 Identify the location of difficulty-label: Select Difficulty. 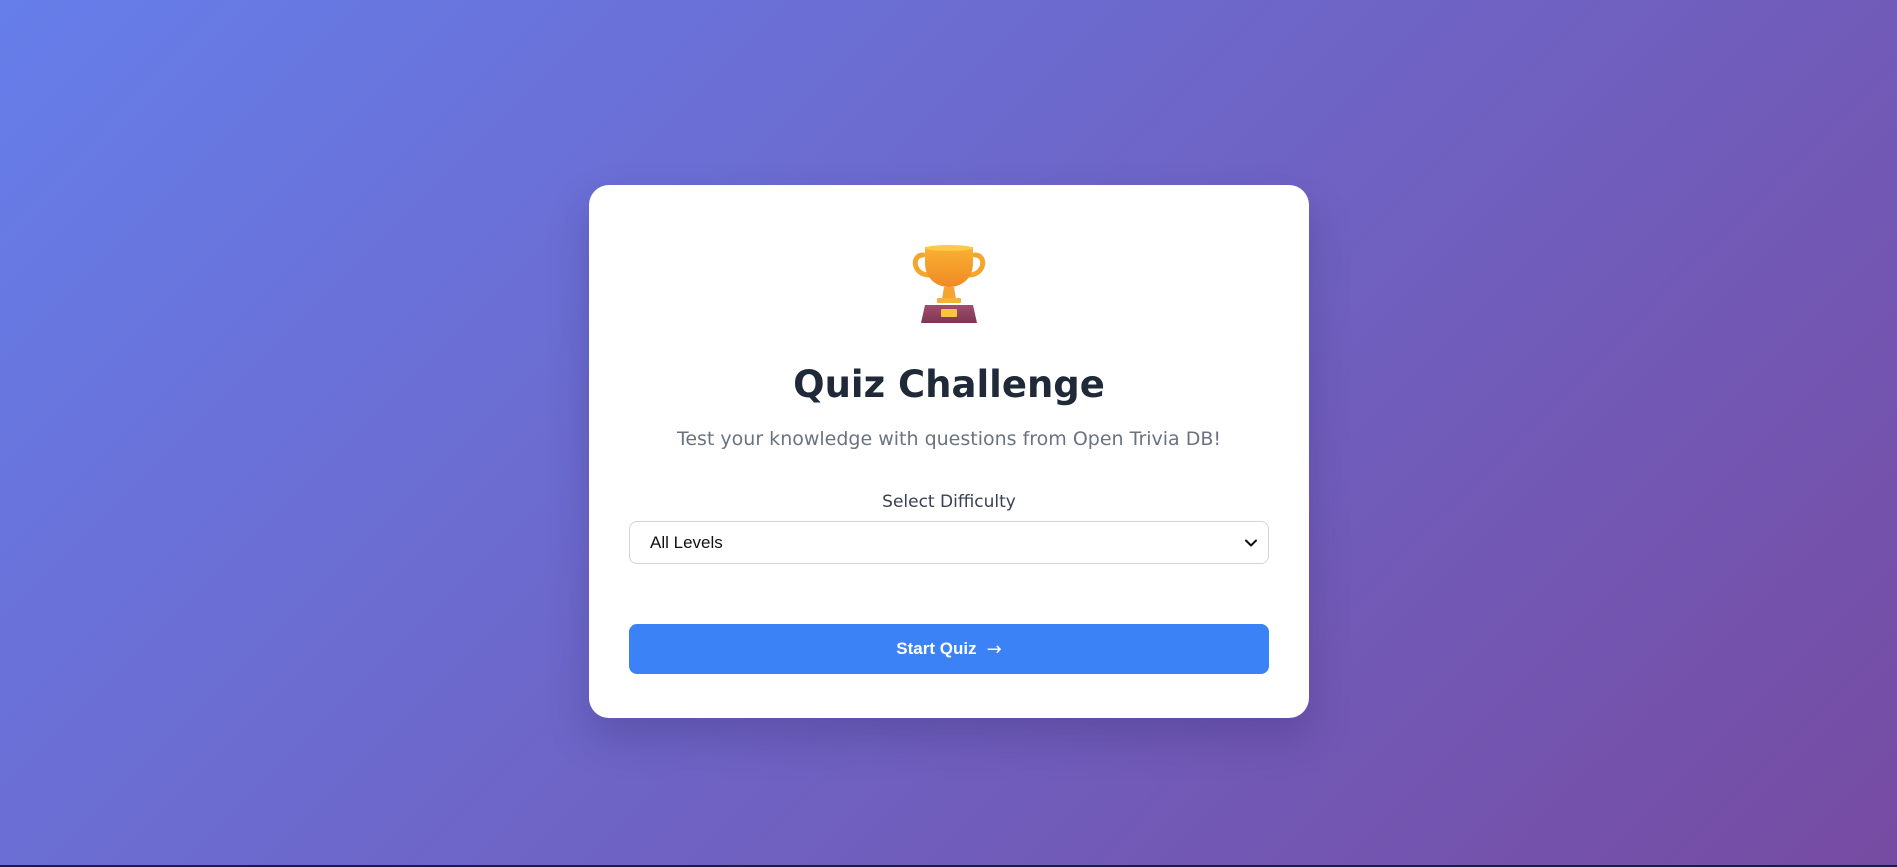
(949, 502).